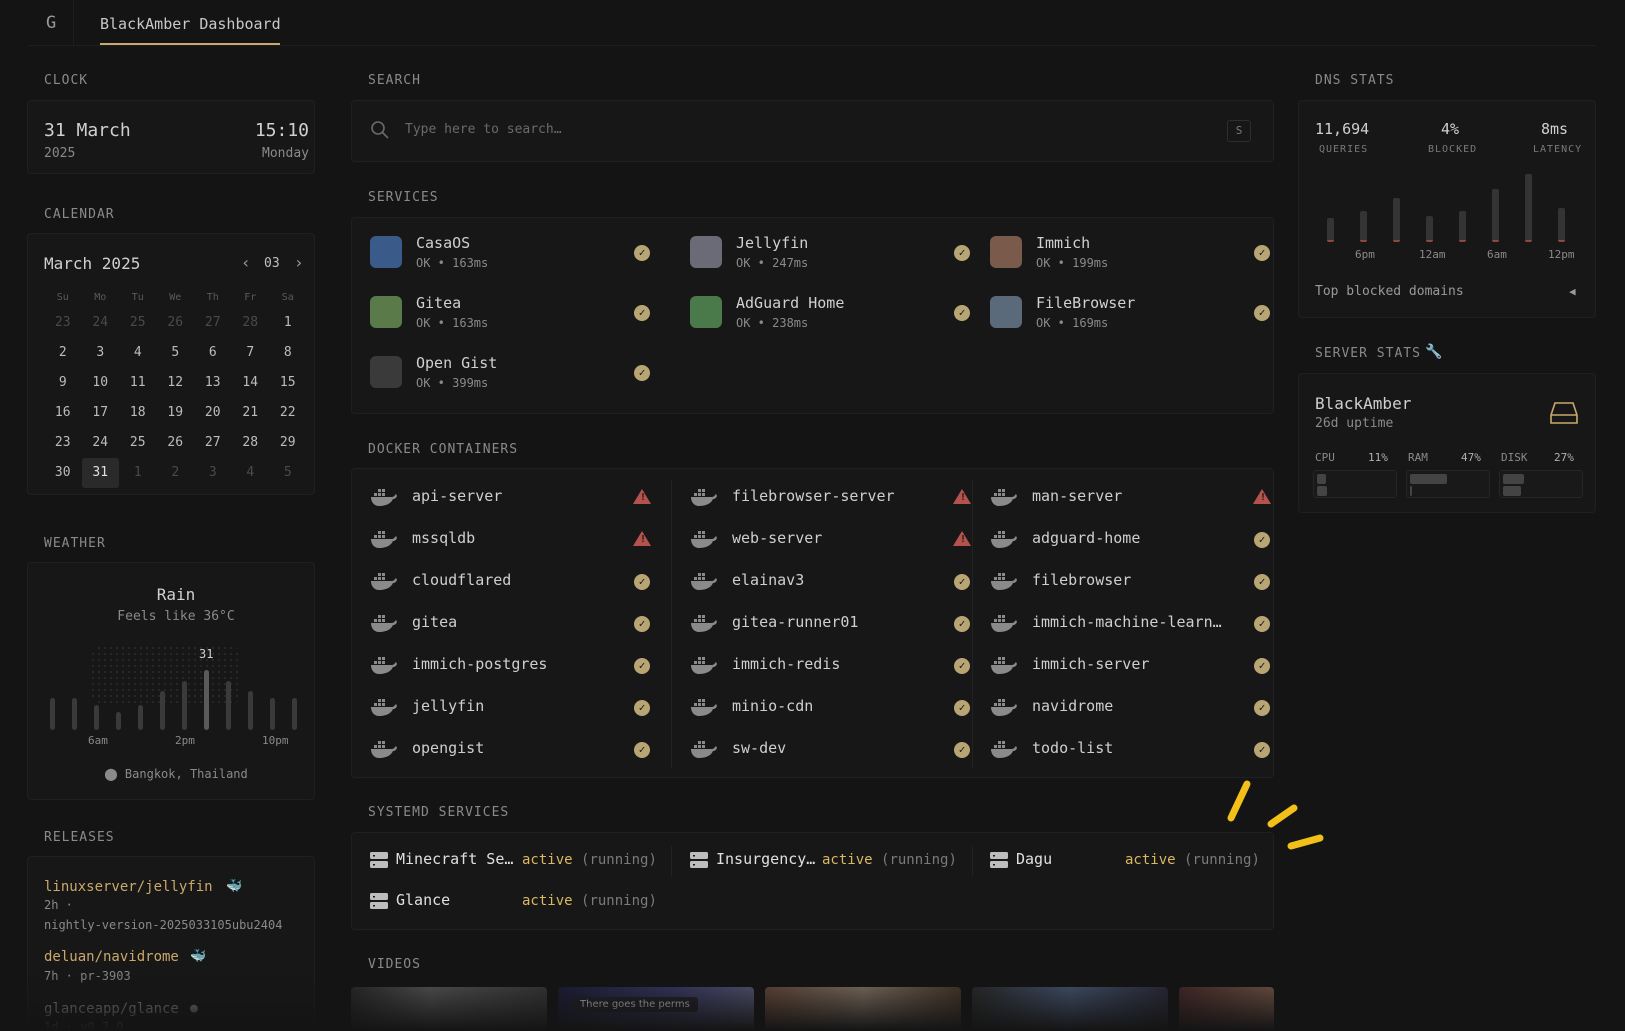  I want to click on container-item: gitea ✓, so click(515, 624).